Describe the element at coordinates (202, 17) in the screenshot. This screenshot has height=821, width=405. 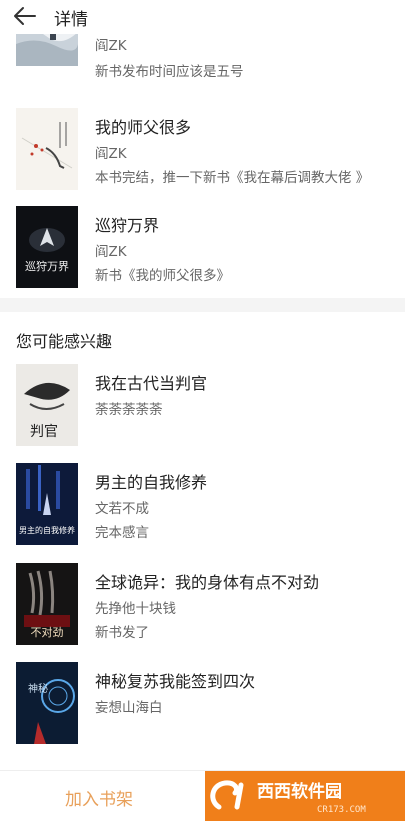
I see `top-bar: 详情` at that location.